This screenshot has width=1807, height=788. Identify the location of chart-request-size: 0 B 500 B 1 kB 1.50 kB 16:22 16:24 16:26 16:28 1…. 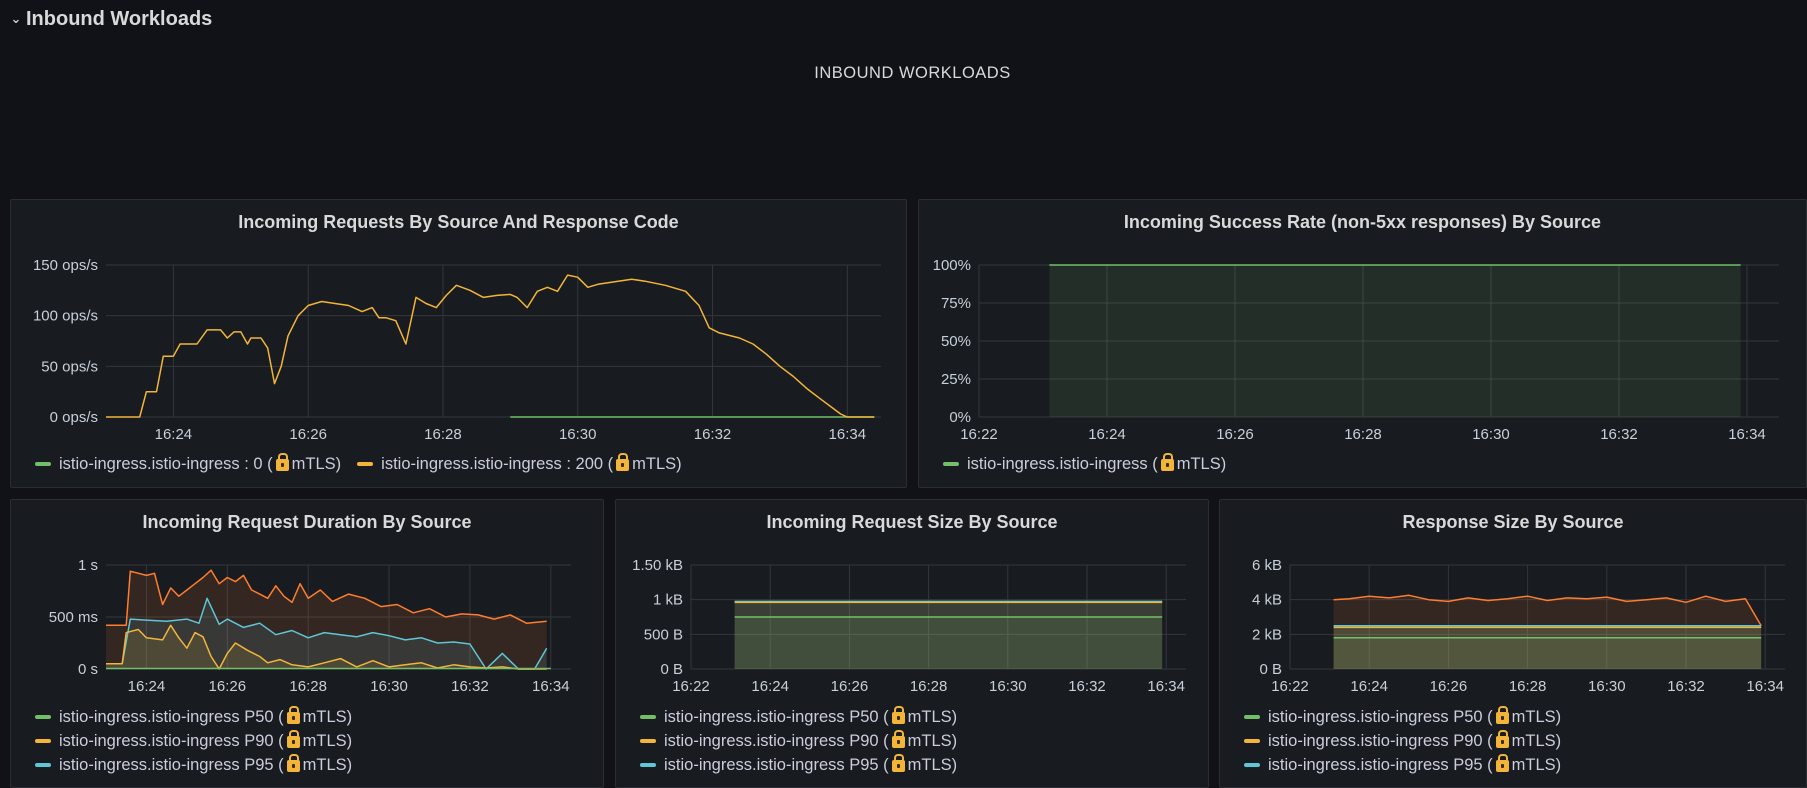
(909, 626).